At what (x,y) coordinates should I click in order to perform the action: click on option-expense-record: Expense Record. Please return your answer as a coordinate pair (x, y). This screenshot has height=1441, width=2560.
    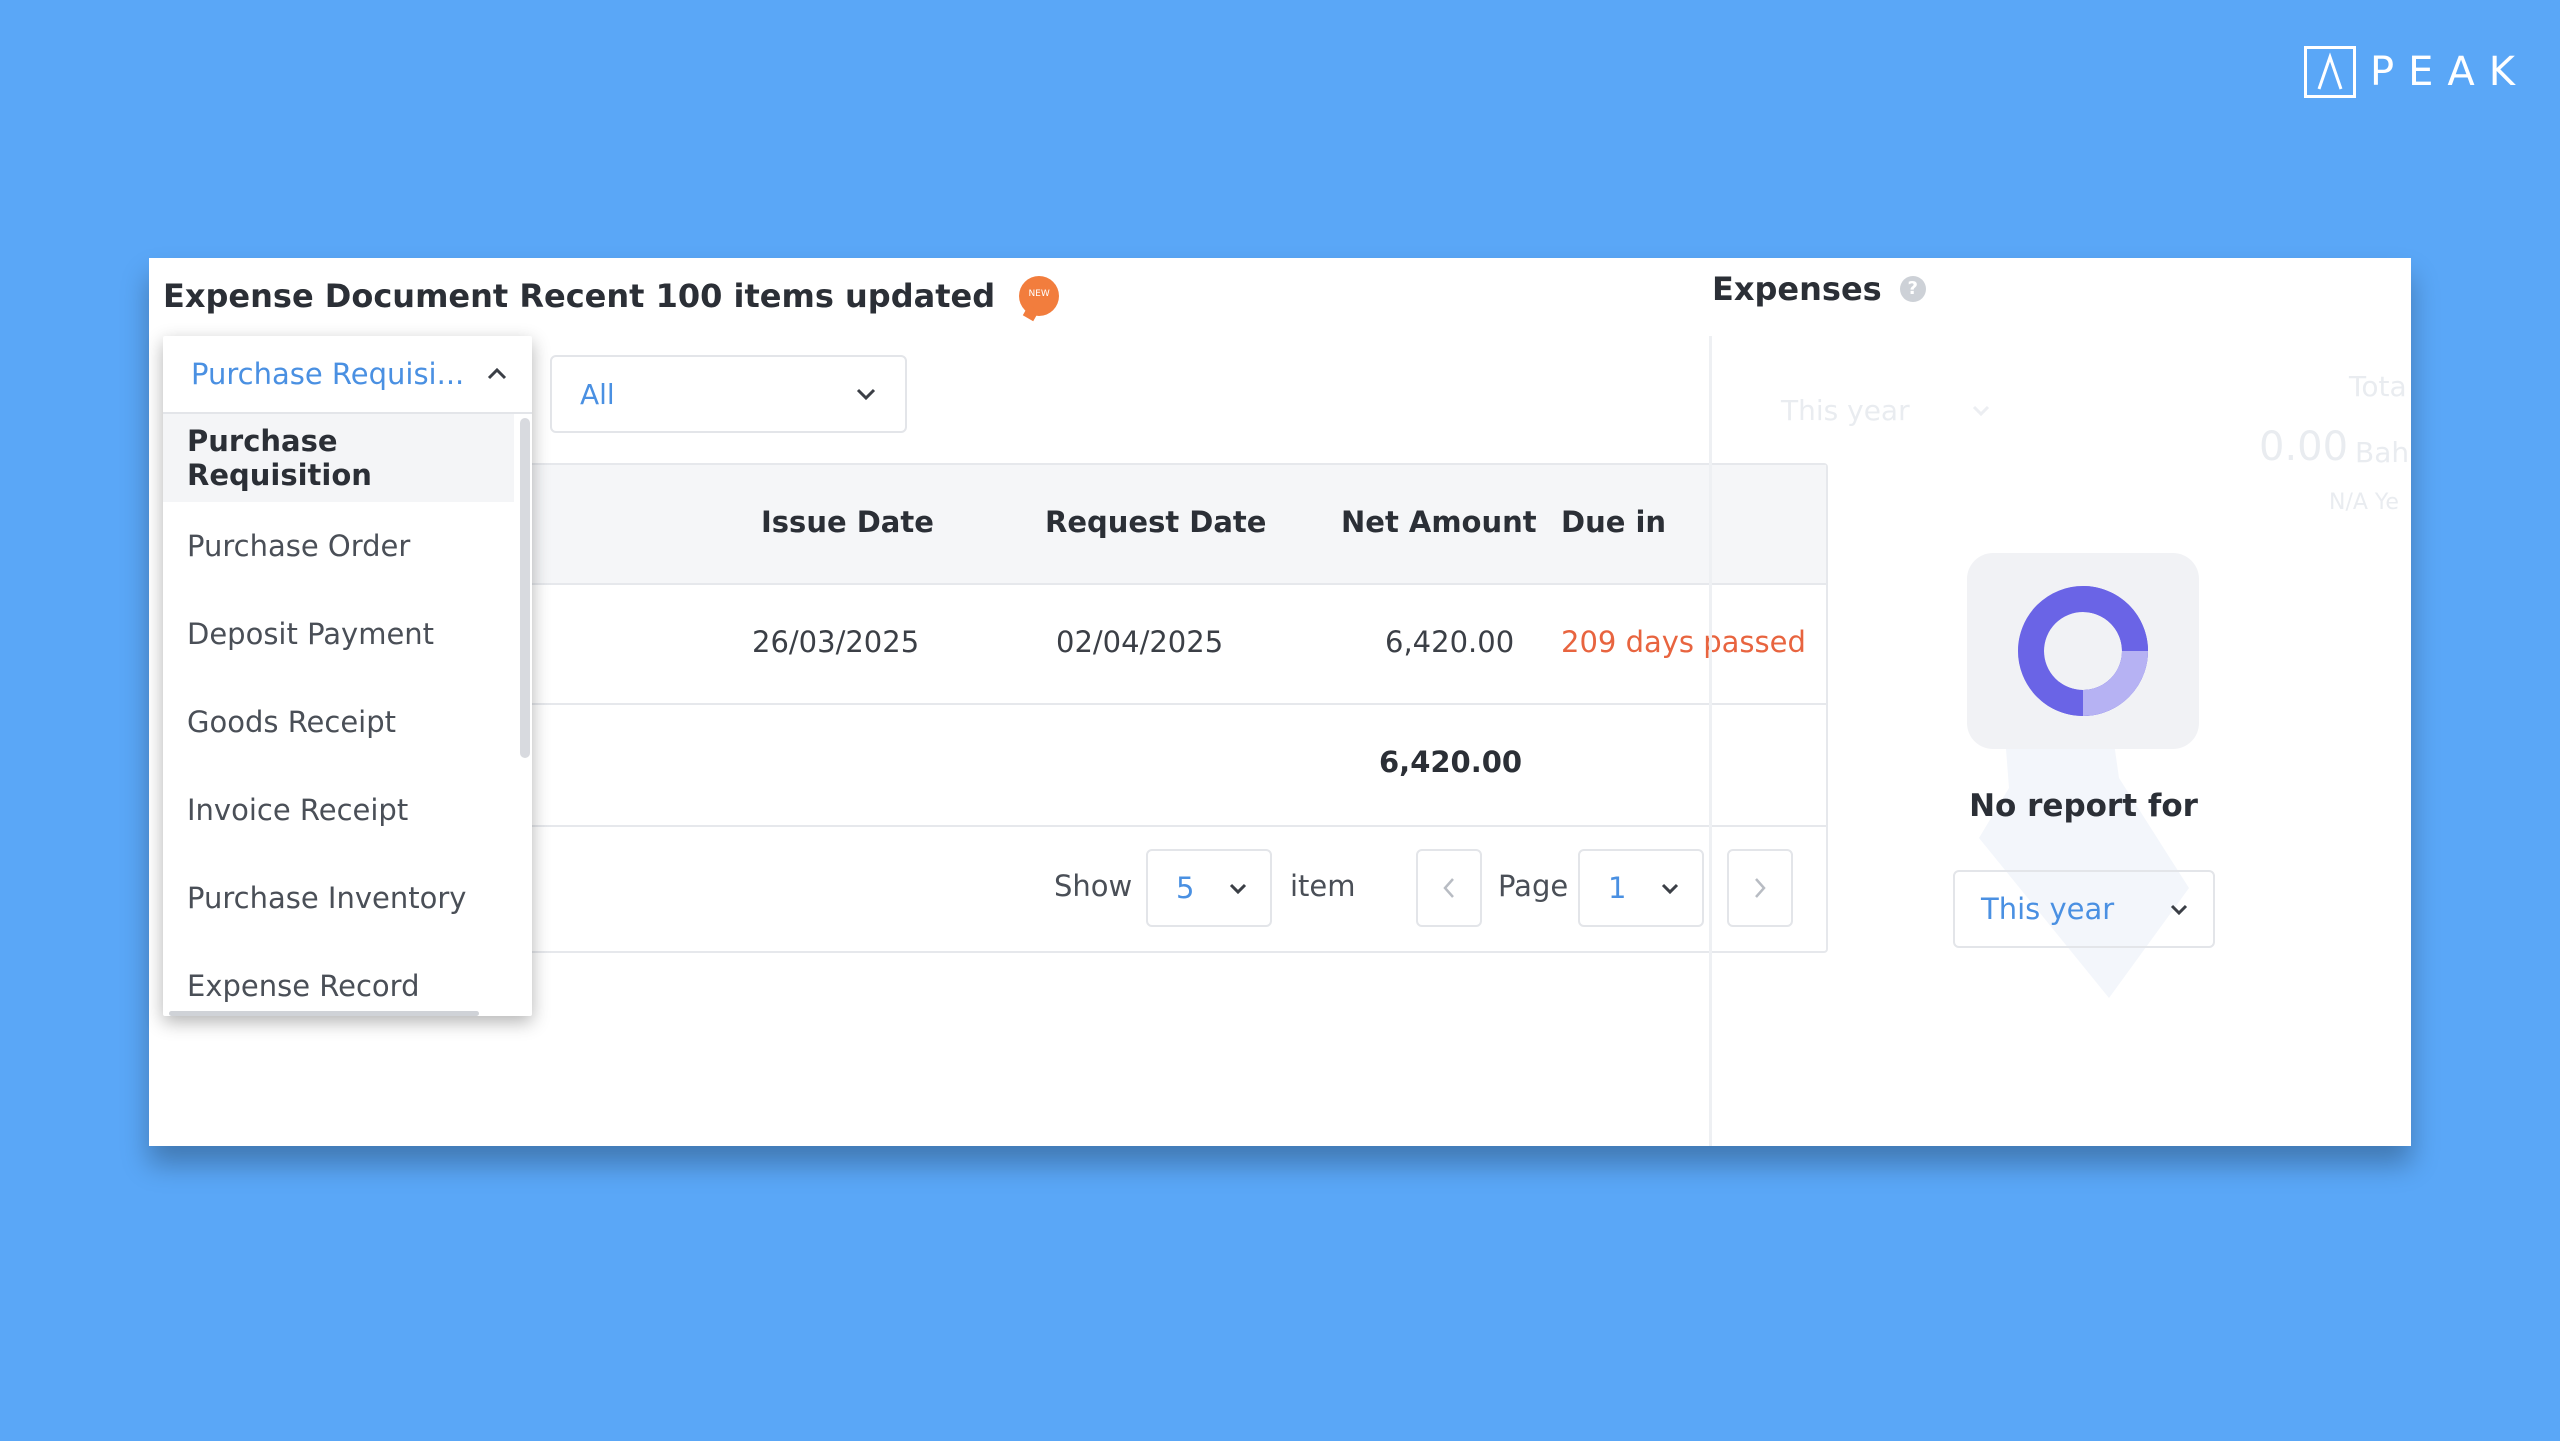
    Looking at the image, I should click on (338, 979).